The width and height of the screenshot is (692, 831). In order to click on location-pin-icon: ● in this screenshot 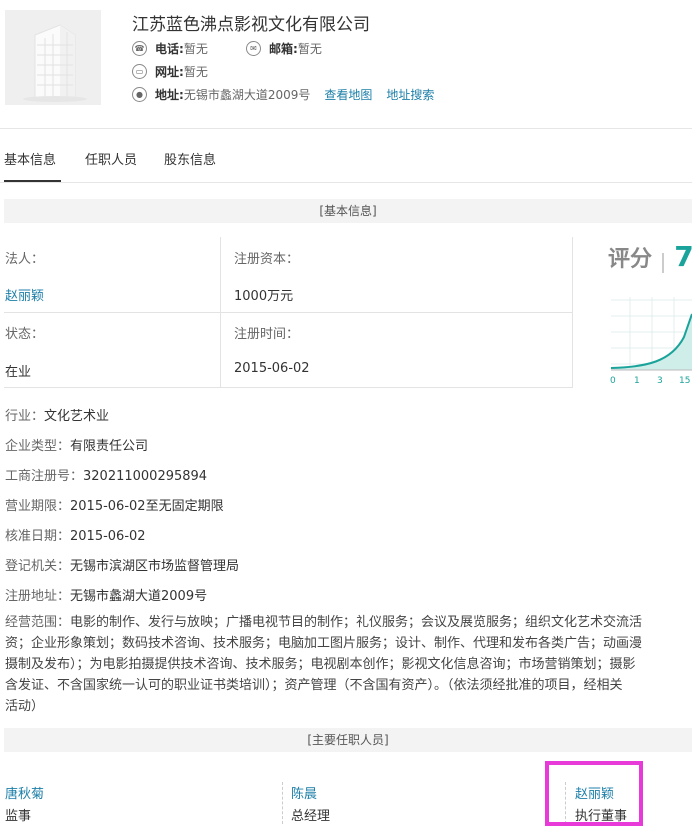, I will do `click(139, 94)`.